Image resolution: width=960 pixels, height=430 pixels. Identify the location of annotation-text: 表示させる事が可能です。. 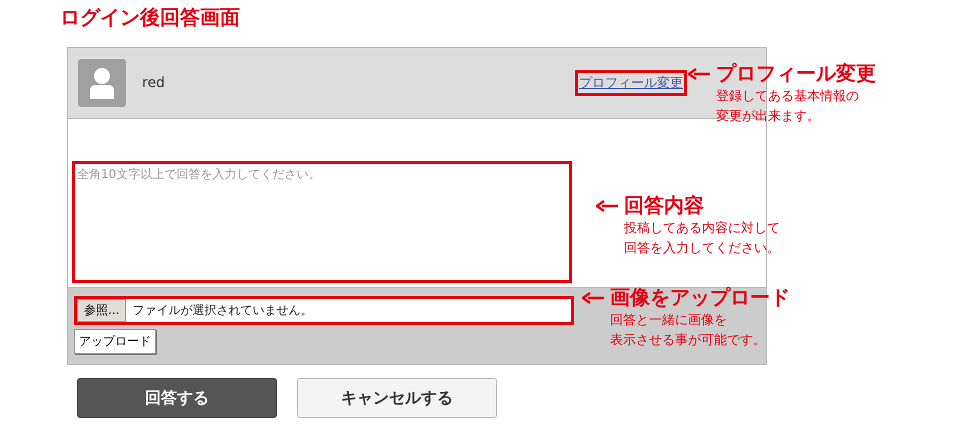
(688, 341).